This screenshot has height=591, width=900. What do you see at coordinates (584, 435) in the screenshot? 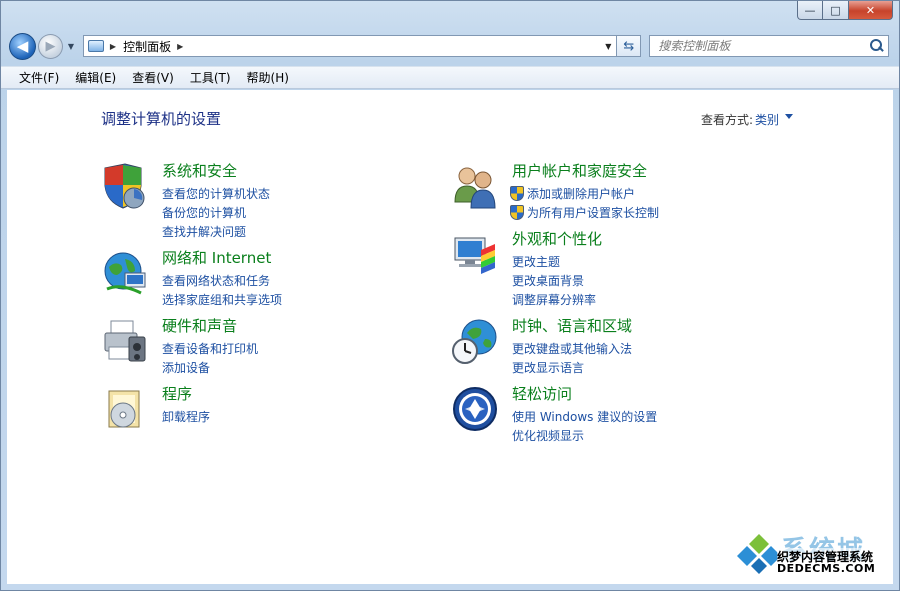
I see `link-optimize-display: 优化视频显示` at bounding box center [584, 435].